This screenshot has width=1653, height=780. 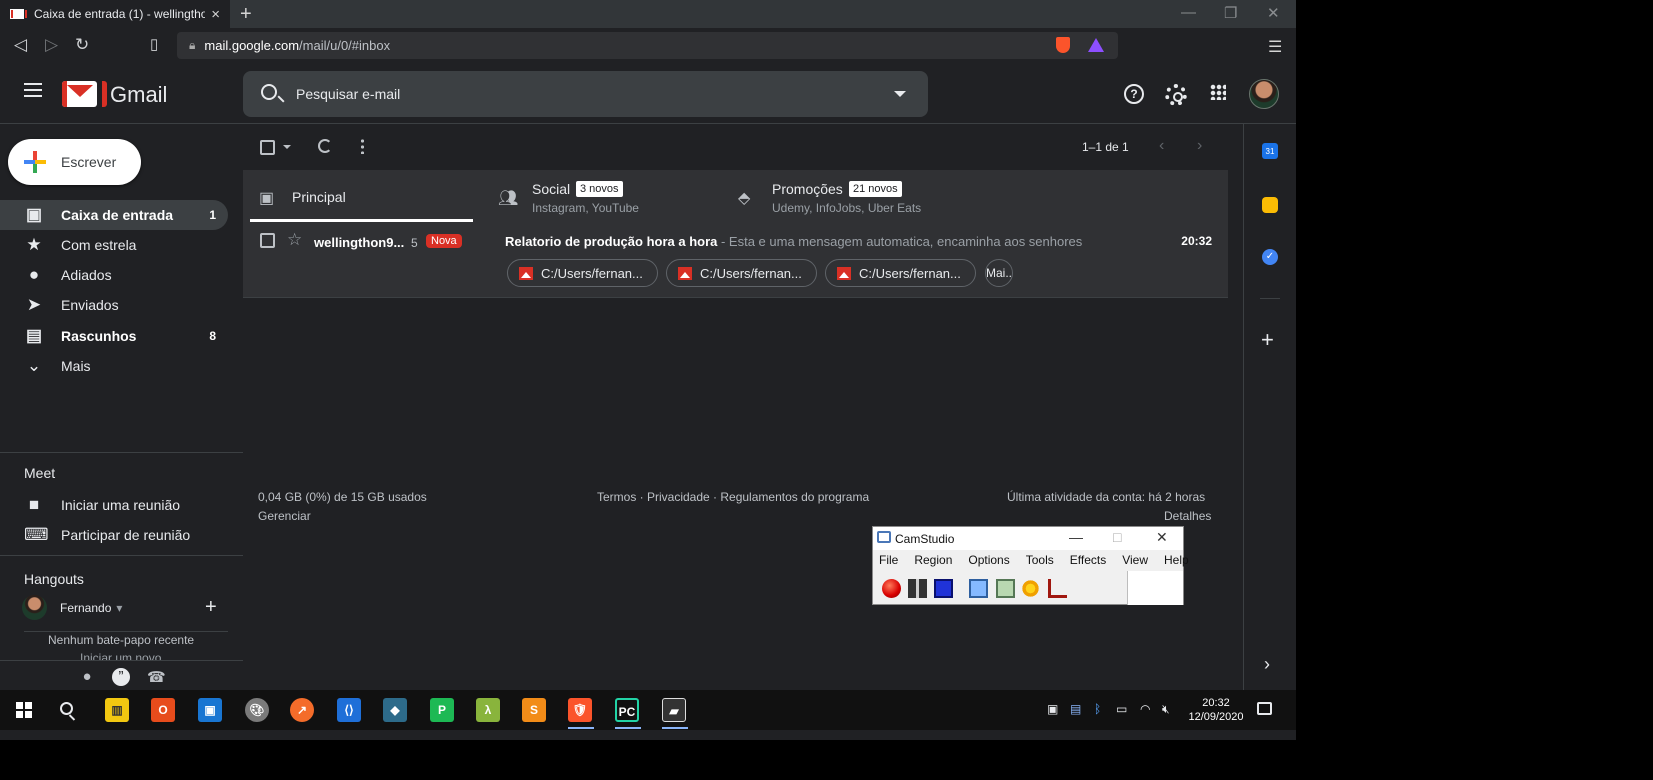 I want to click on camstudio-taskbar-icon: ▰, so click(x=674, y=710).